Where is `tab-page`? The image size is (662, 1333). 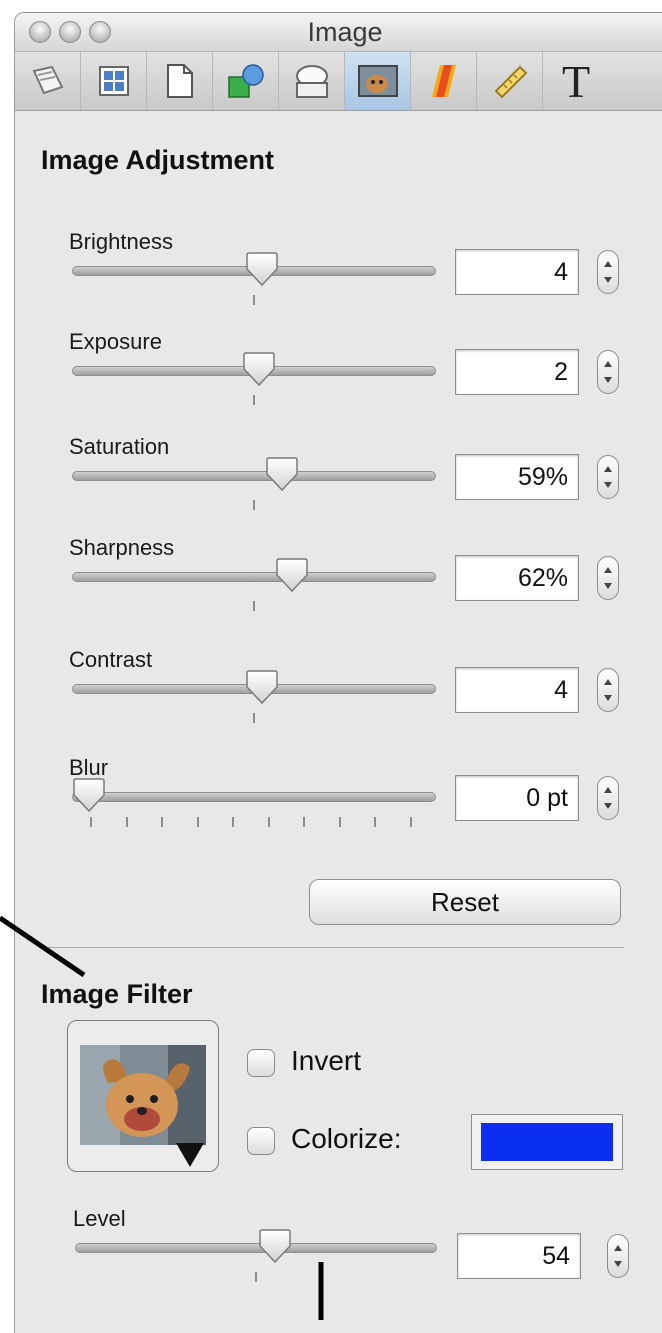
tab-page is located at coordinates (180, 81).